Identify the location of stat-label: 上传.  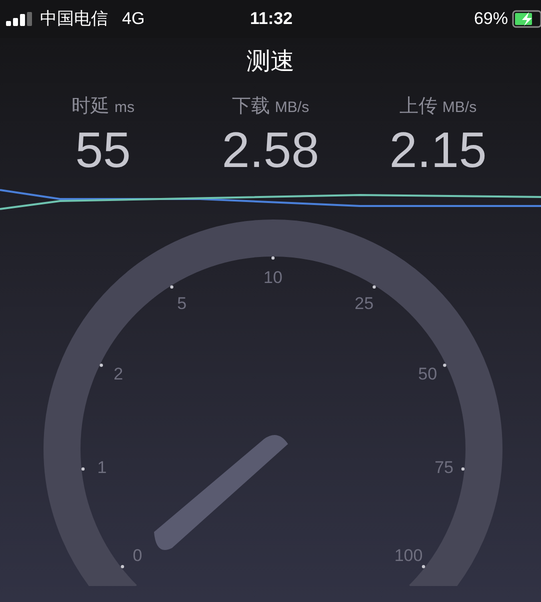
(418, 107).